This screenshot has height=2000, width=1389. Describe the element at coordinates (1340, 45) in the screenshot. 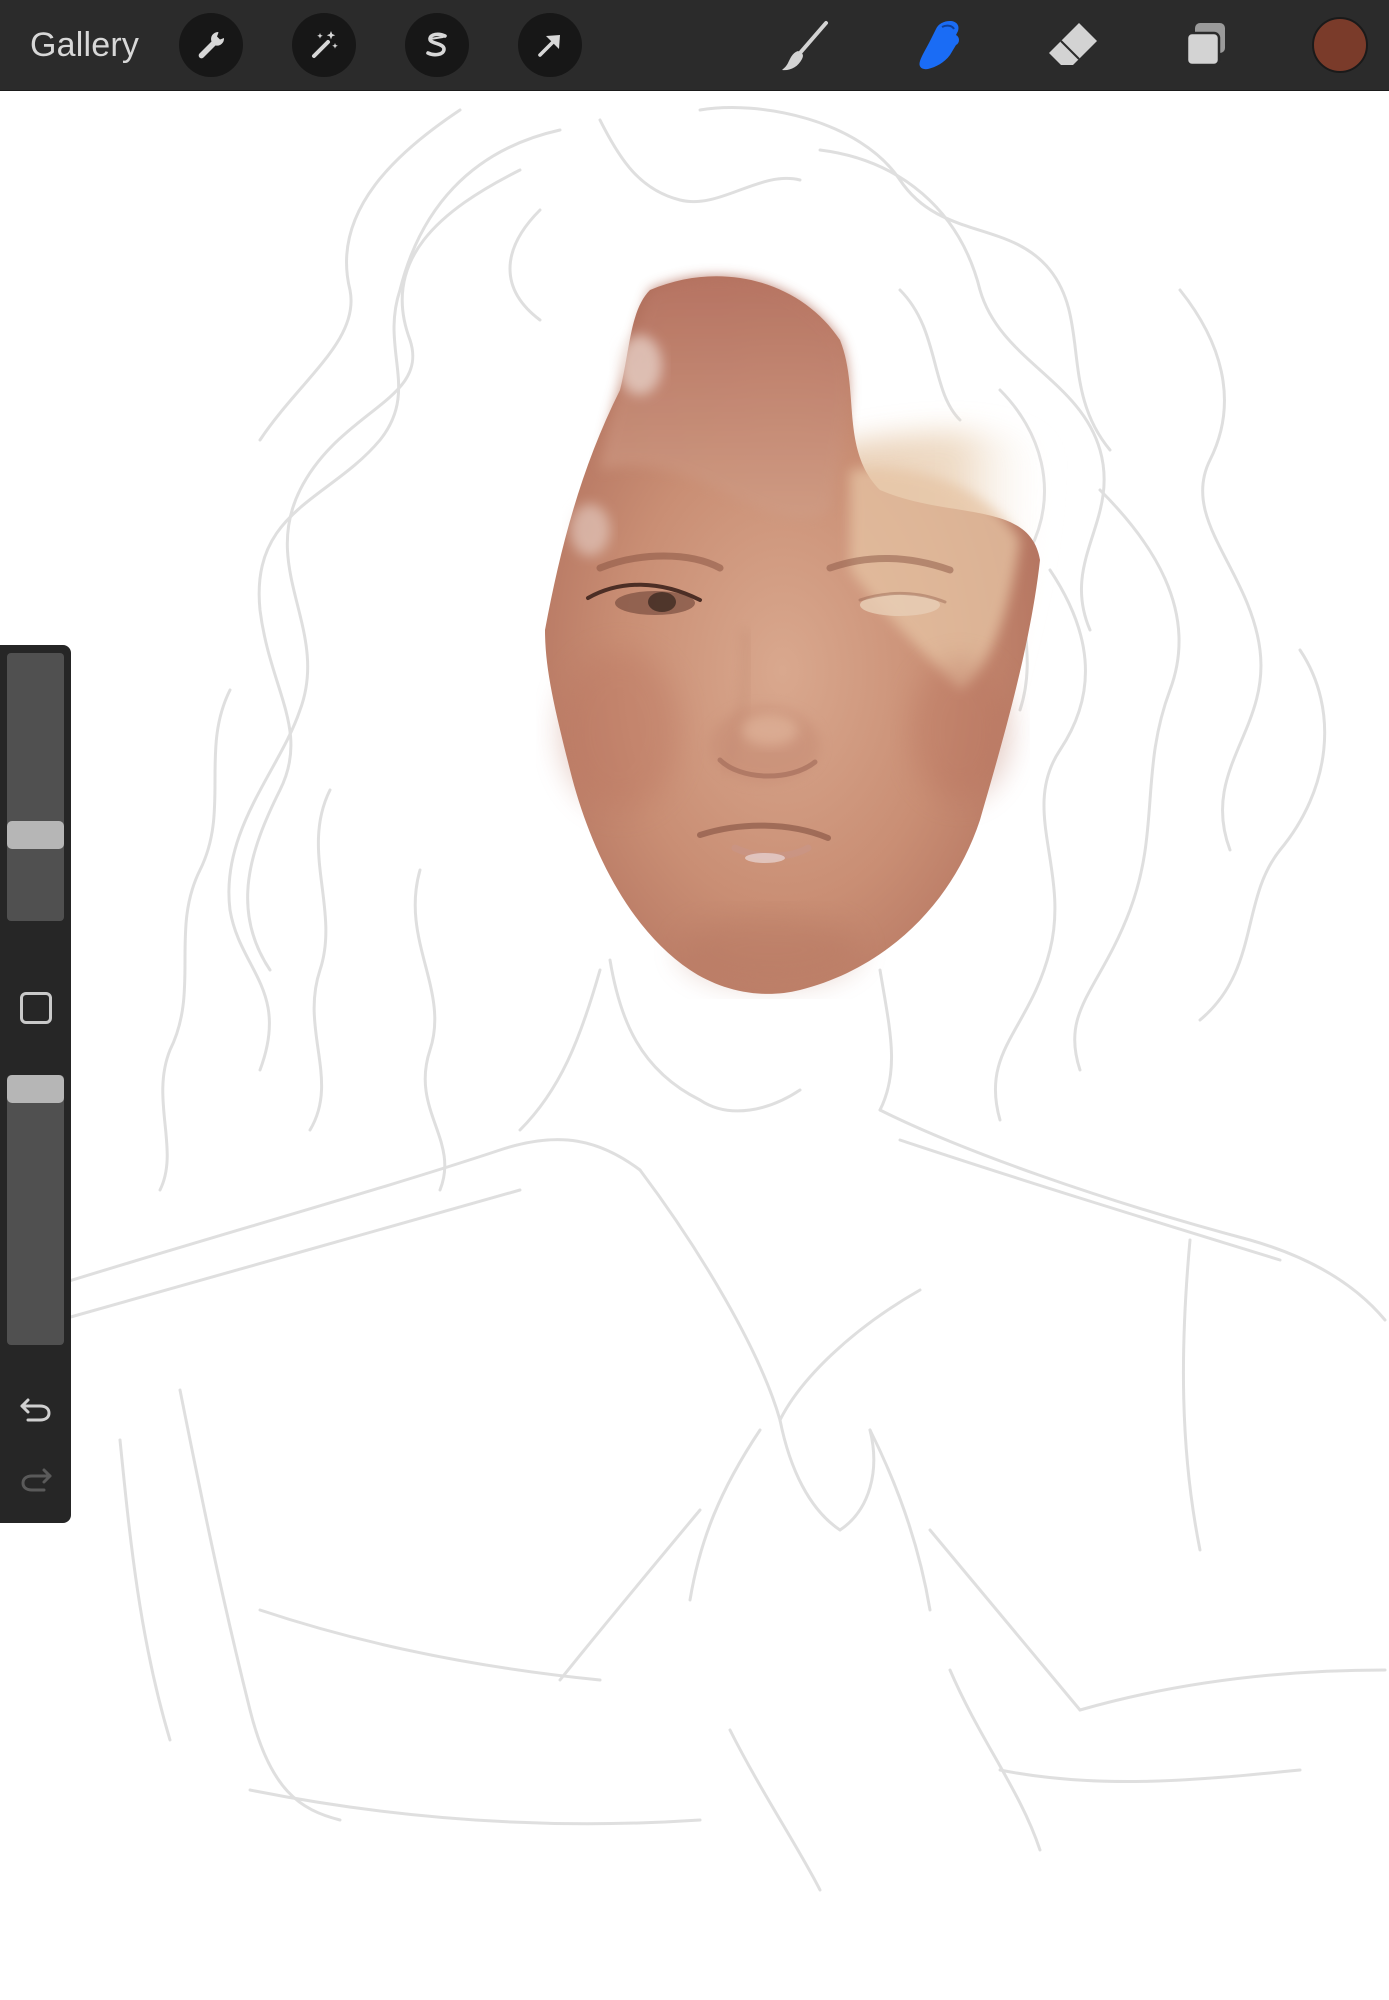

I see `color-swatch` at that location.